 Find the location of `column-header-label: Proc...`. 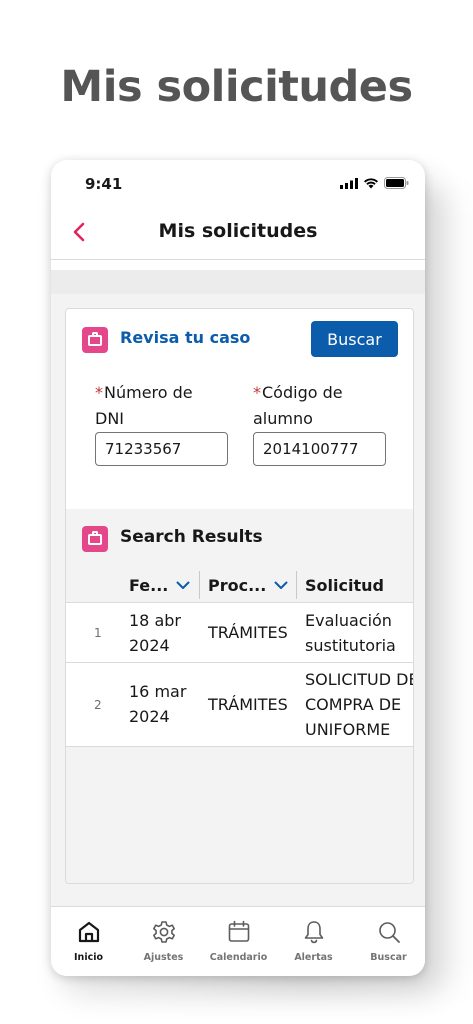

column-header-label: Proc... is located at coordinates (237, 585).